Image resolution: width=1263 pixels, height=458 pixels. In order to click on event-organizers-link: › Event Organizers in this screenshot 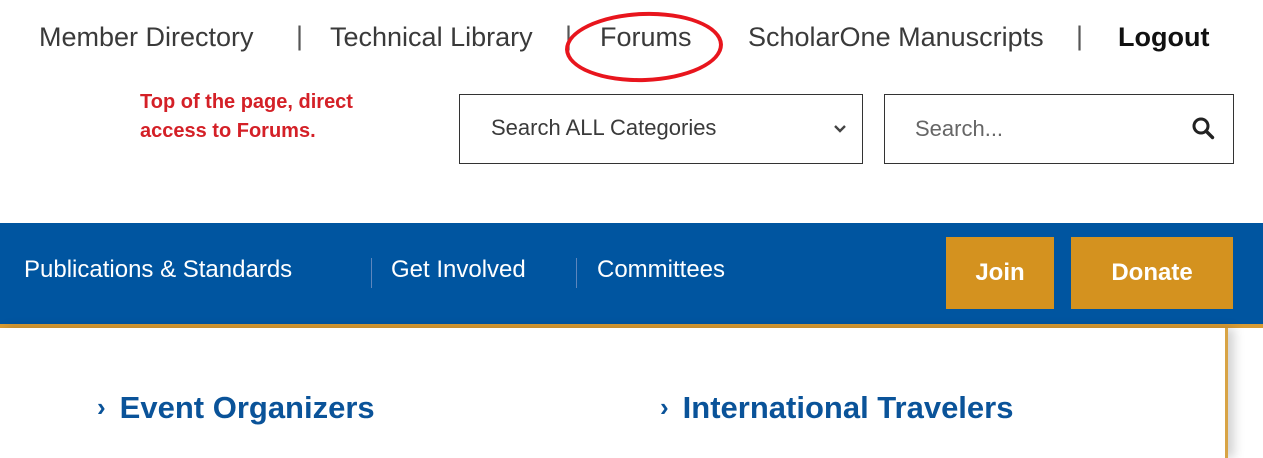, I will do `click(236, 408)`.